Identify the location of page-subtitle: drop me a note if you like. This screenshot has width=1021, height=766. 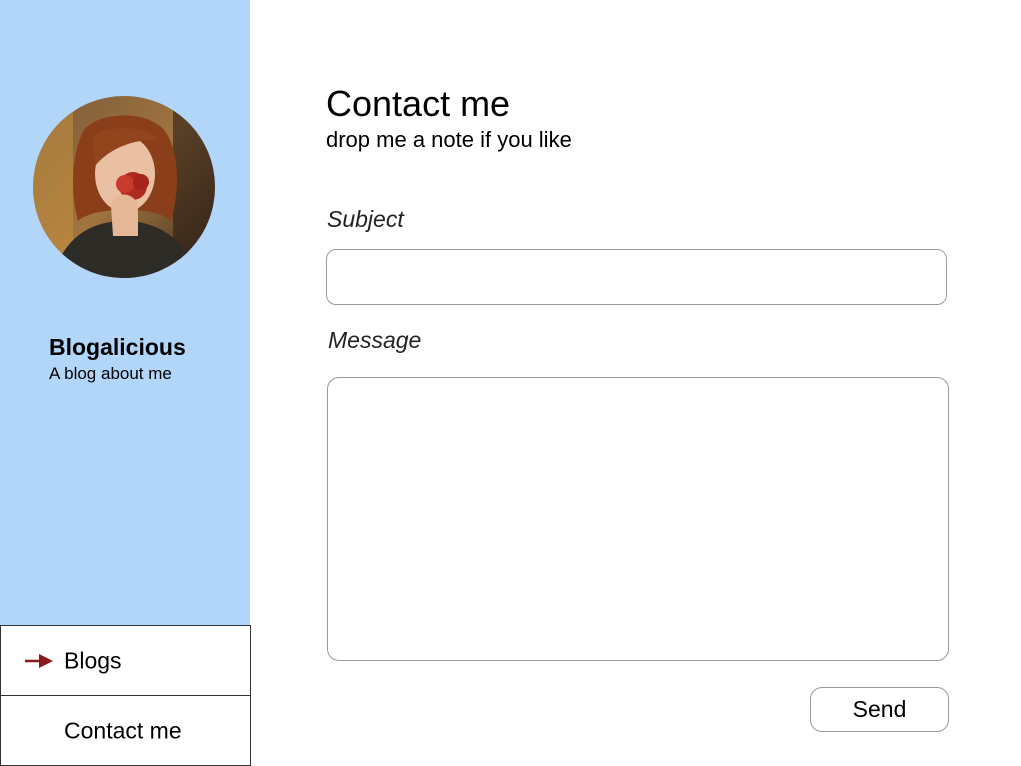
(449, 139).